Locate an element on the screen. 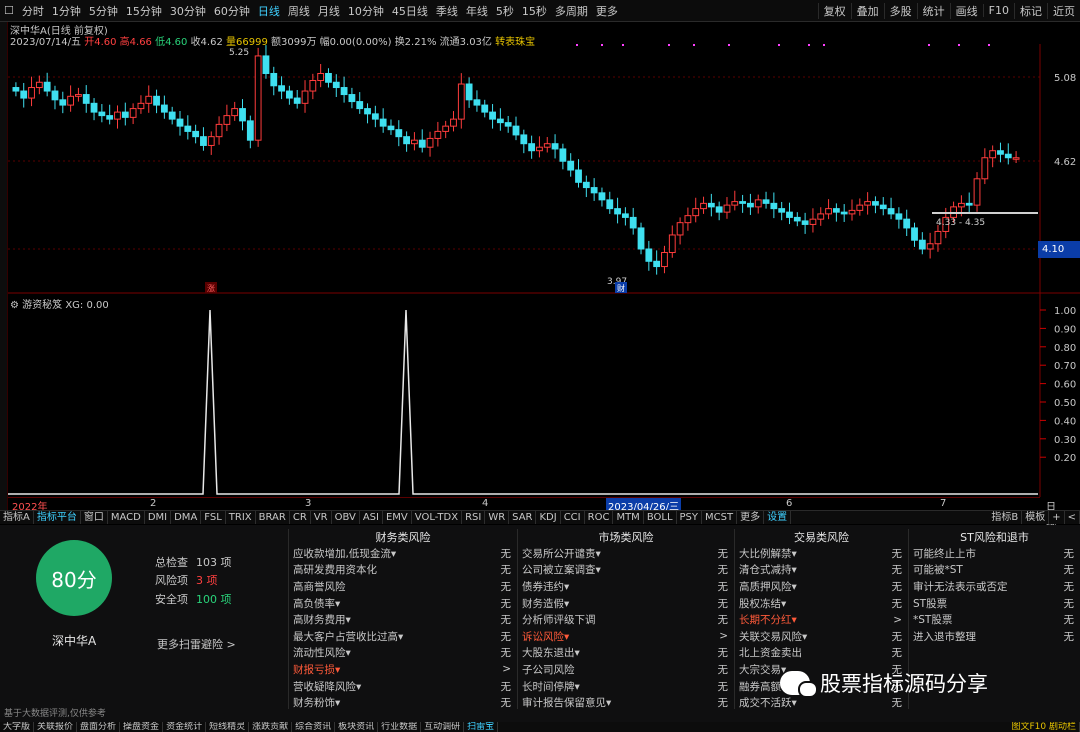  risk-row: 财报亏损▾ > is located at coordinates (403, 669).